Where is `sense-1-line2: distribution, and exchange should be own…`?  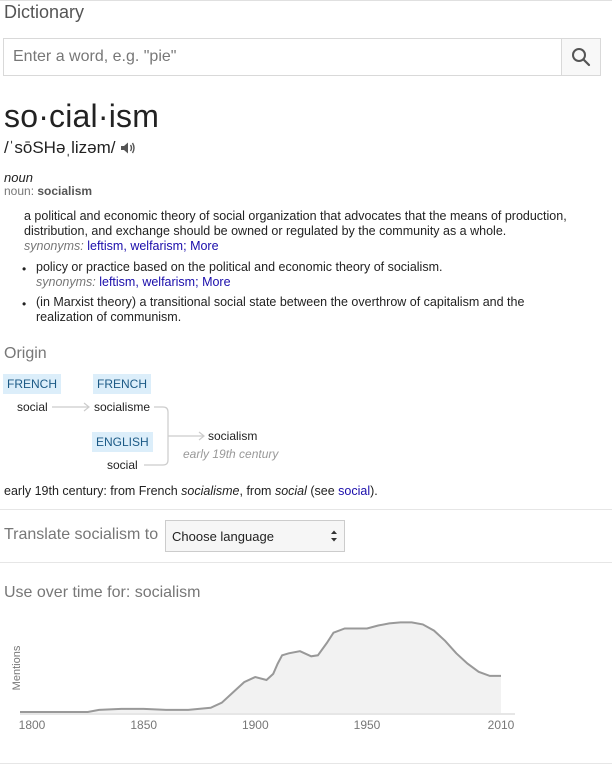
sense-1-line2: distribution, and exchange should be own… is located at coordinates (265, 231).